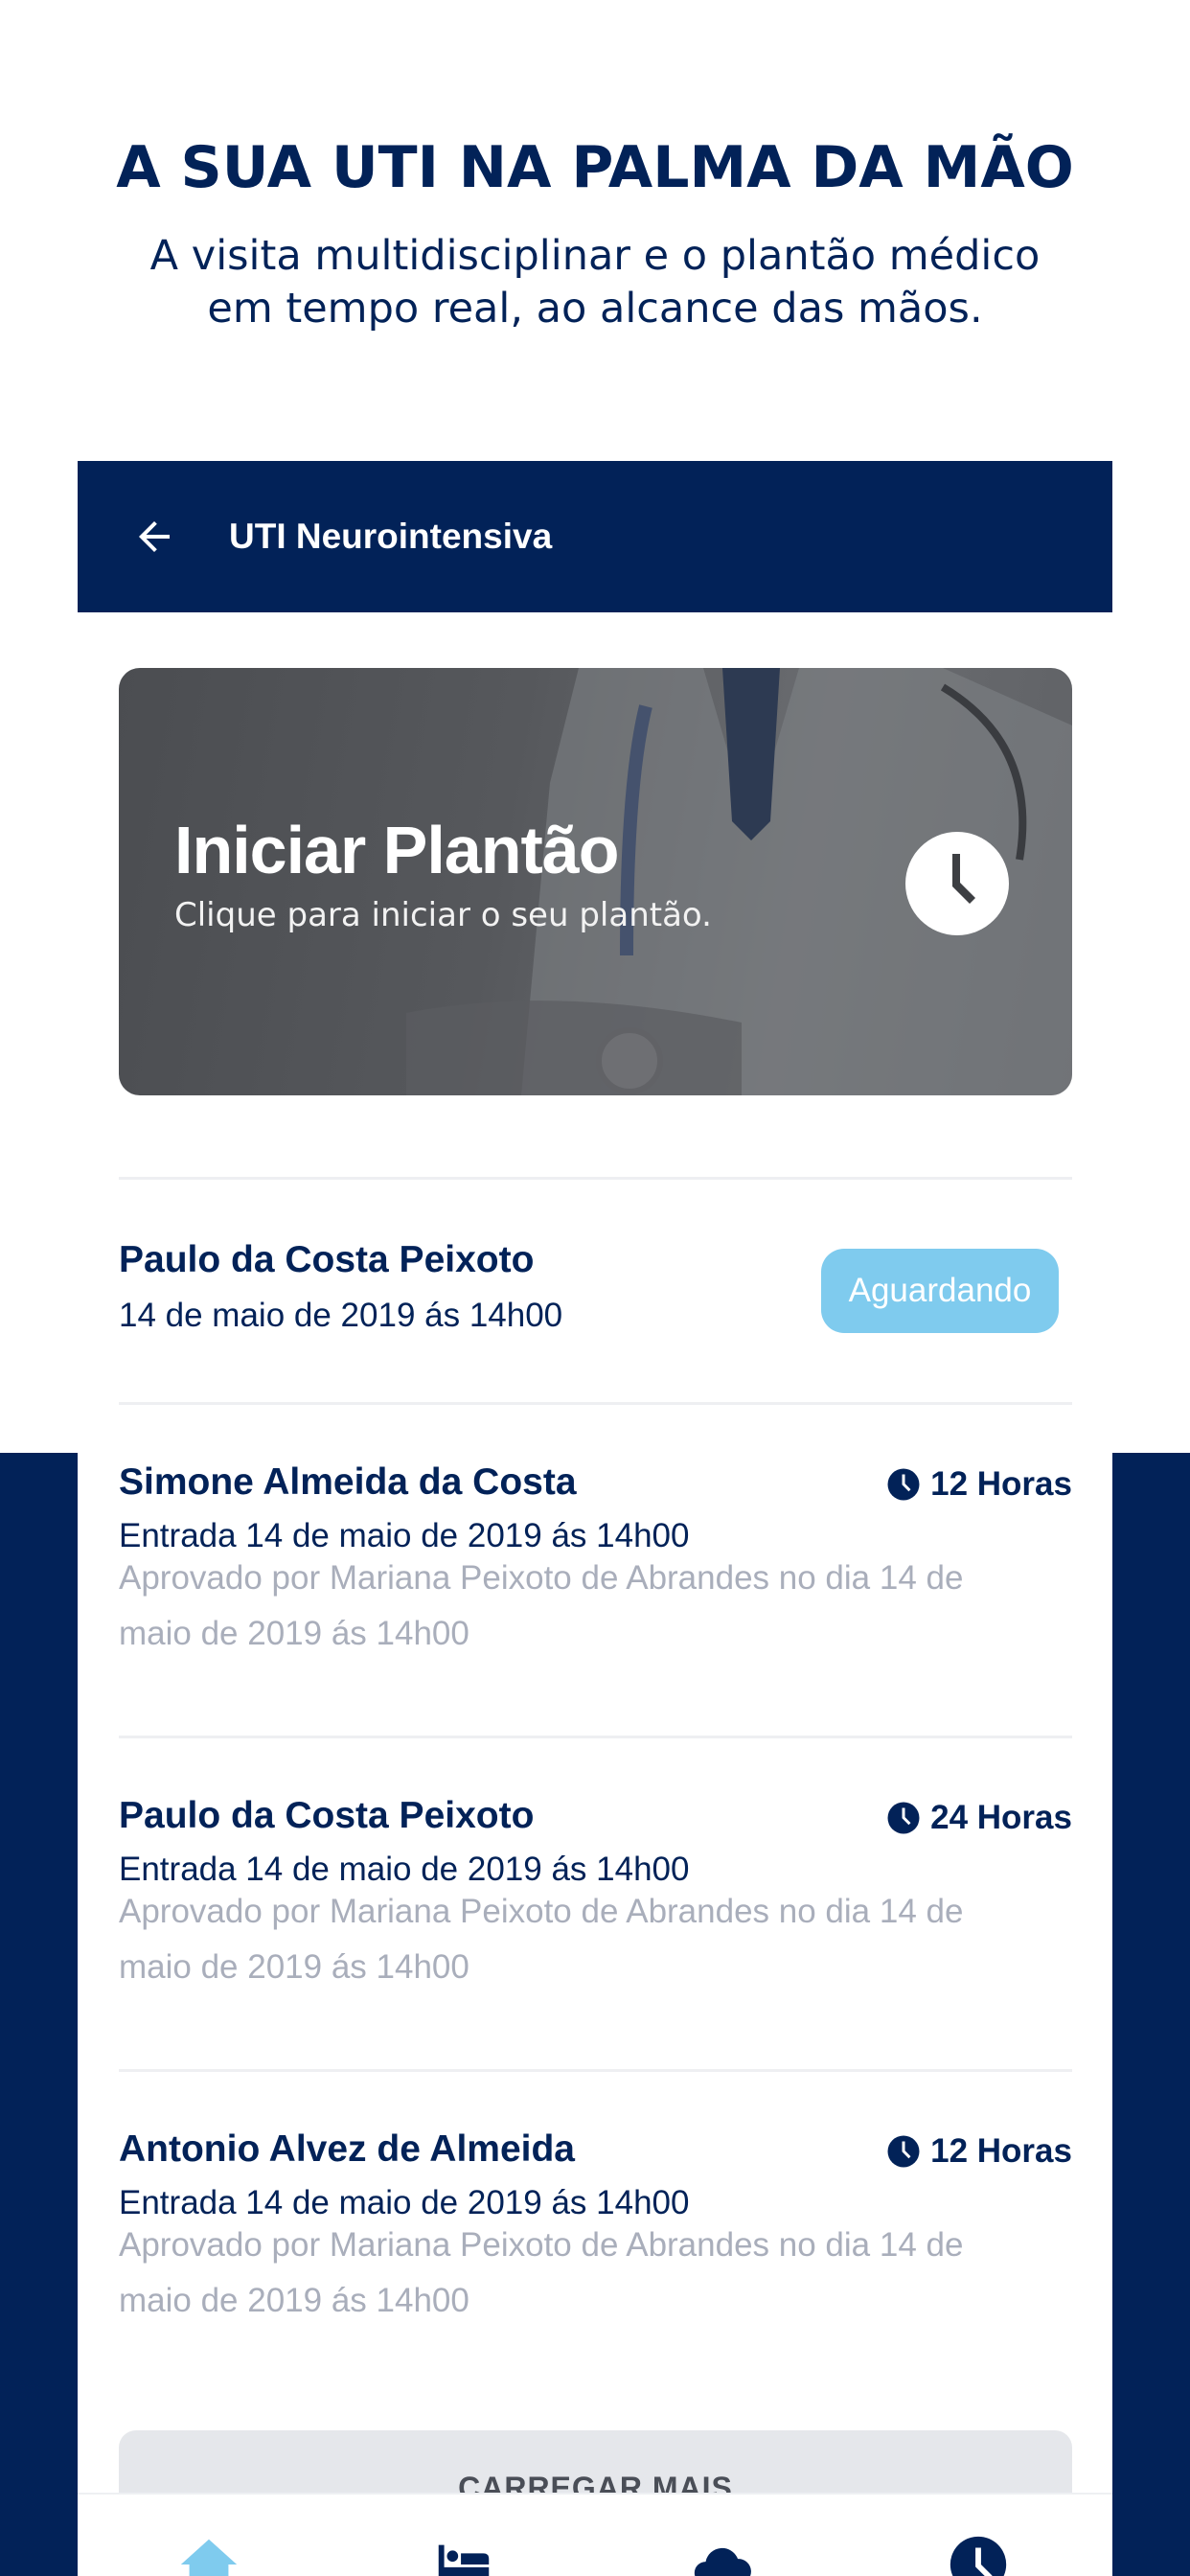 The image size is (1190, 2576). Describe the element at coordinates (595, 536) in the screenshot. I see `app-bar: UTI Neurointensiva` at that location.